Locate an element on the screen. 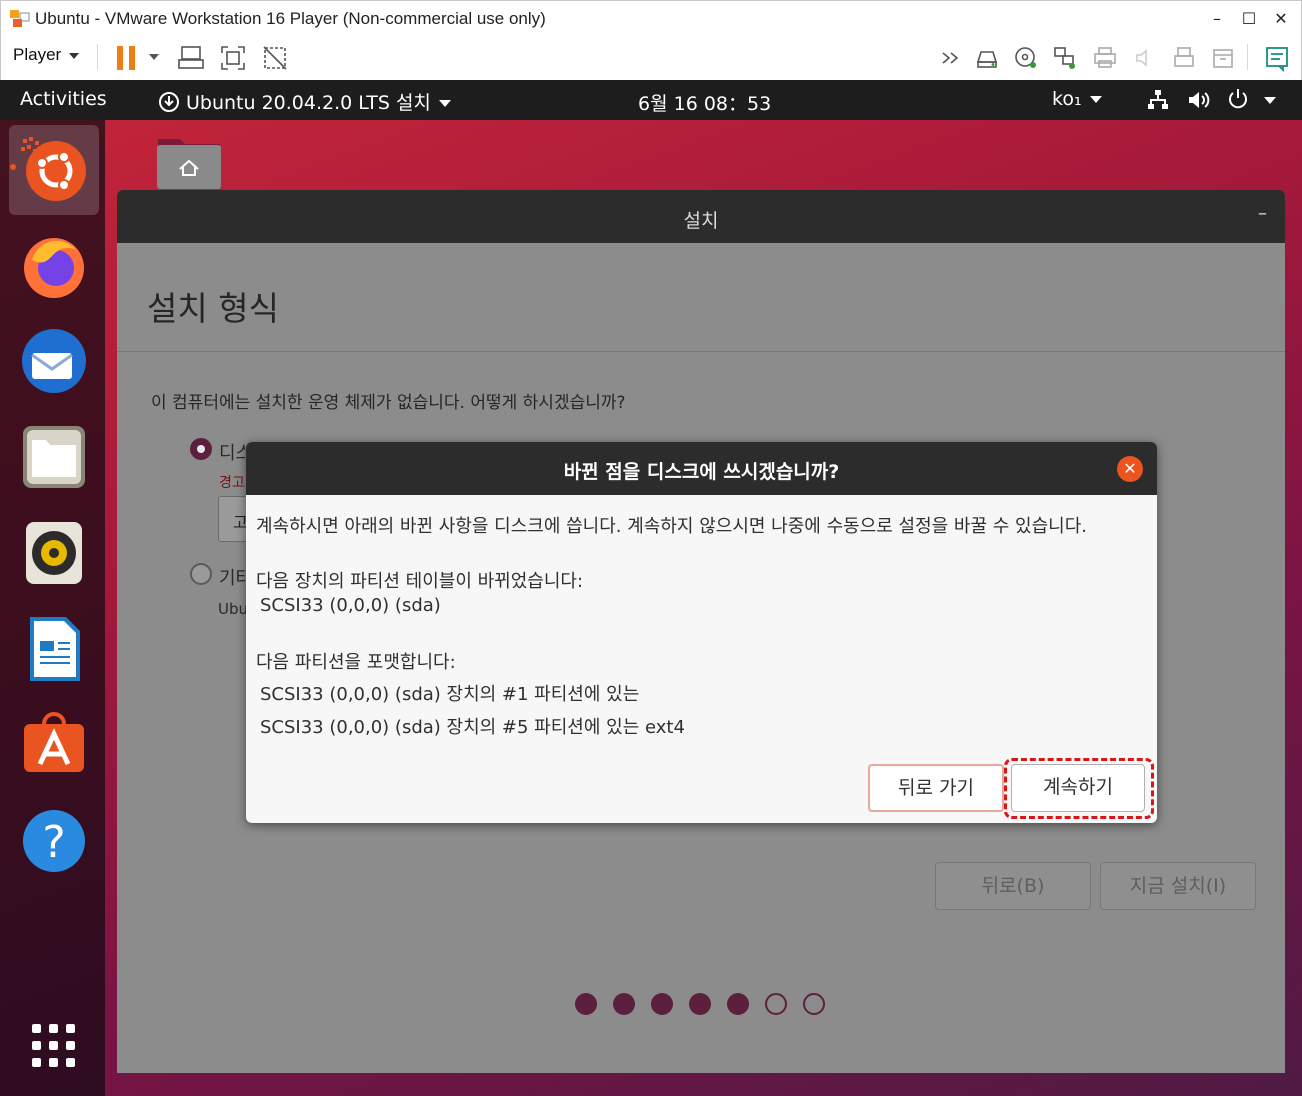 The image size is (1302, 1096). format-heading: 다음 파티션을 포맷합니다: is located at coordinates (356, 662).